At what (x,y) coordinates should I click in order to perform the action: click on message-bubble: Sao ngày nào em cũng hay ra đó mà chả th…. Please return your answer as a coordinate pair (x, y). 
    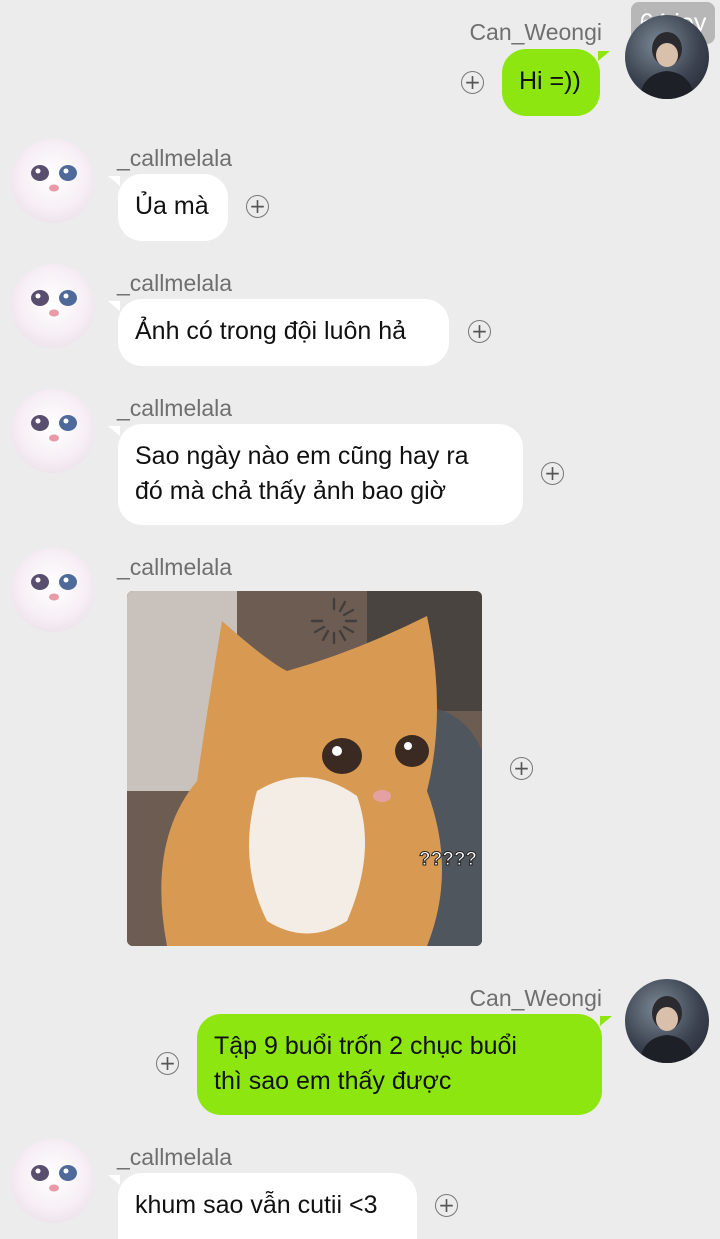
    Looking at the image, I should click on (320, 474).